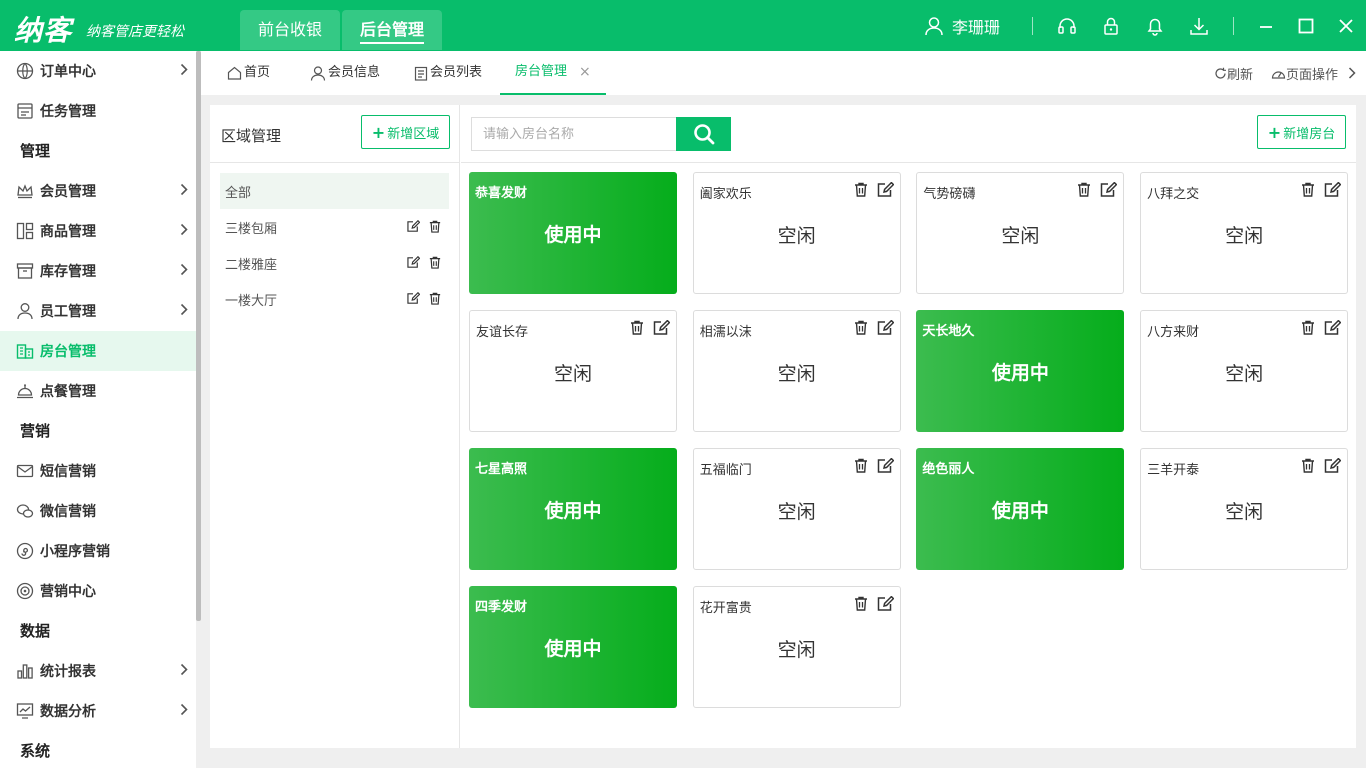 The image size is (1366, 768). What do you see at coordinates (334, 191) in the screenshot?
I see `area-item: 全部` at bounding box center [334, 191].